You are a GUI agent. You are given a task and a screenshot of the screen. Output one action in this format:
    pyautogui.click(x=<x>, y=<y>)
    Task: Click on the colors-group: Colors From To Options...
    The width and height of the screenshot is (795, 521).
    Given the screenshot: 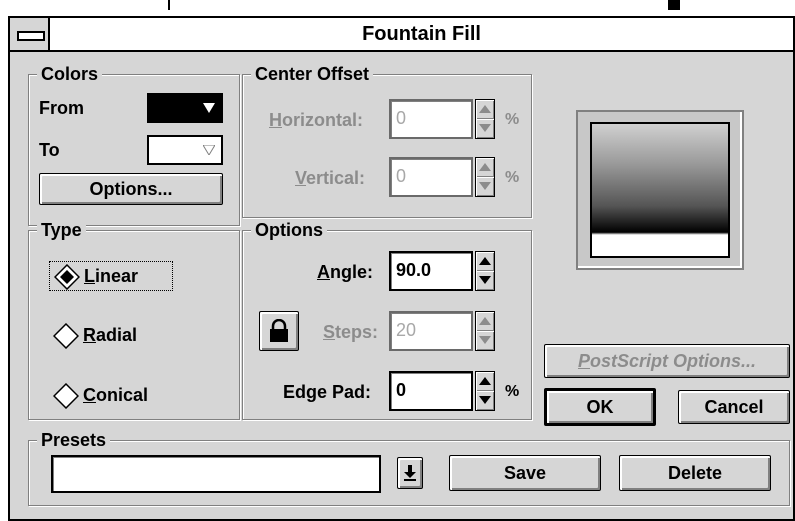 What is the action you would take?
    pyautogui.click(x=134, y=144)
    